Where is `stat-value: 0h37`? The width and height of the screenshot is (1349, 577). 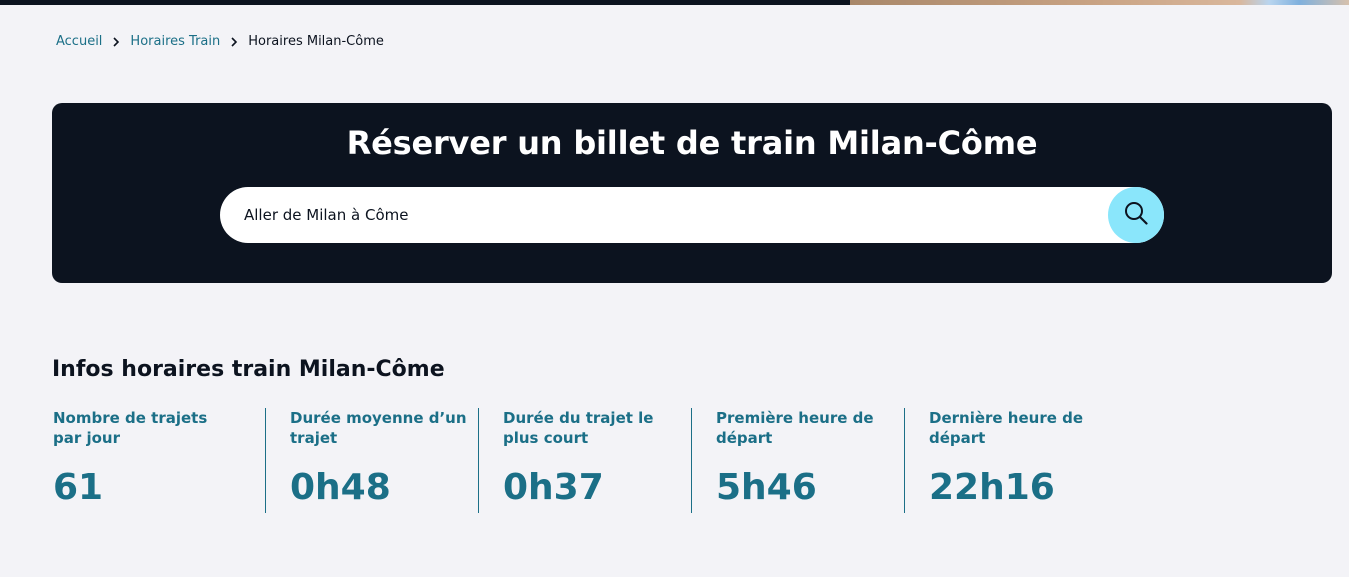
stat-value: 0h37 is located at coordinates (553, 487).